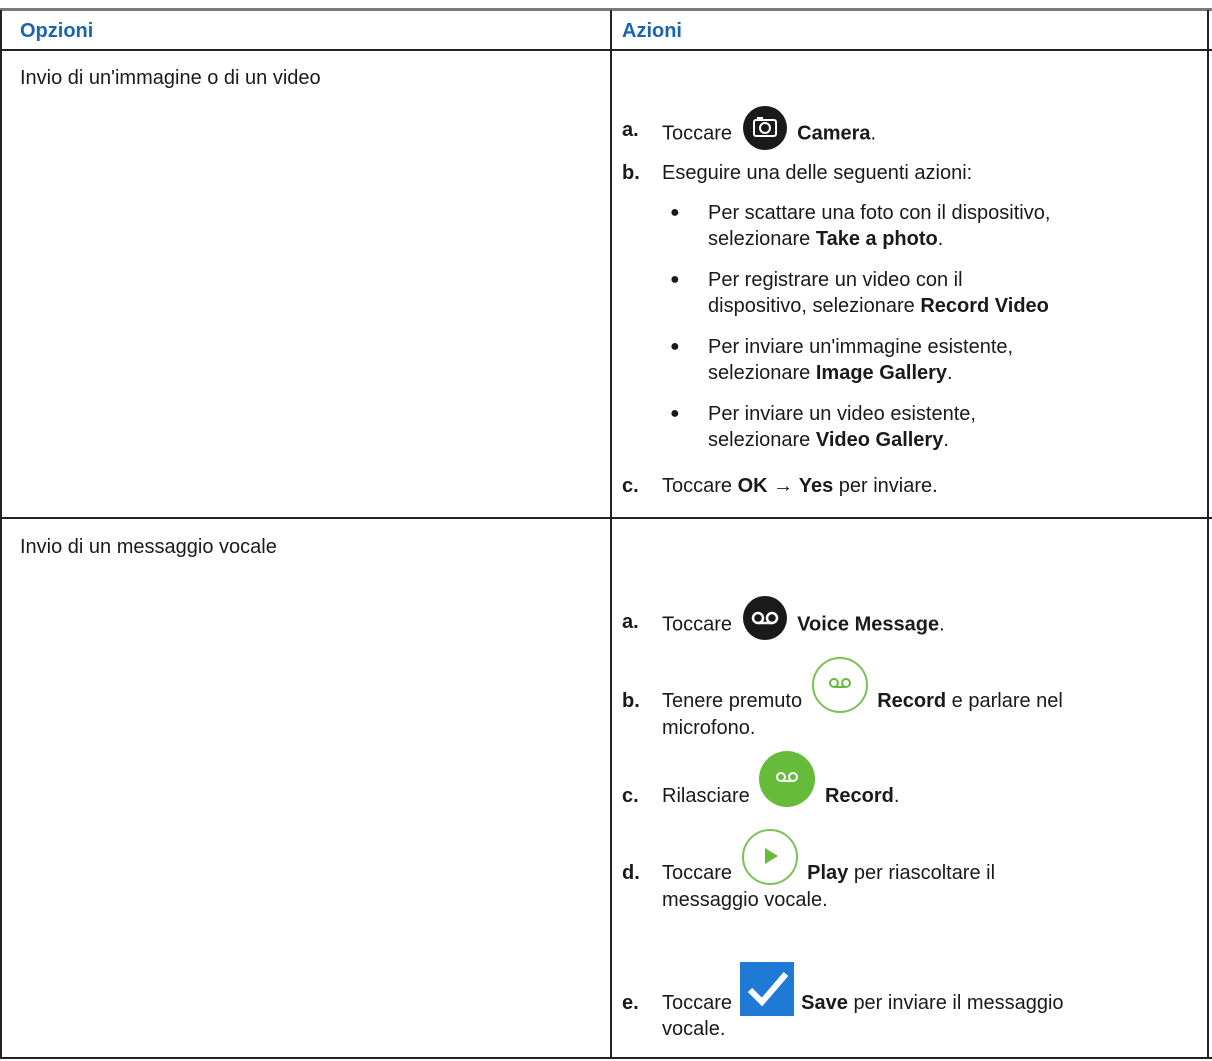 The width and height of the screenshot is (1212, 1061). I want to click on voicemail-icon, so click(764, 618).